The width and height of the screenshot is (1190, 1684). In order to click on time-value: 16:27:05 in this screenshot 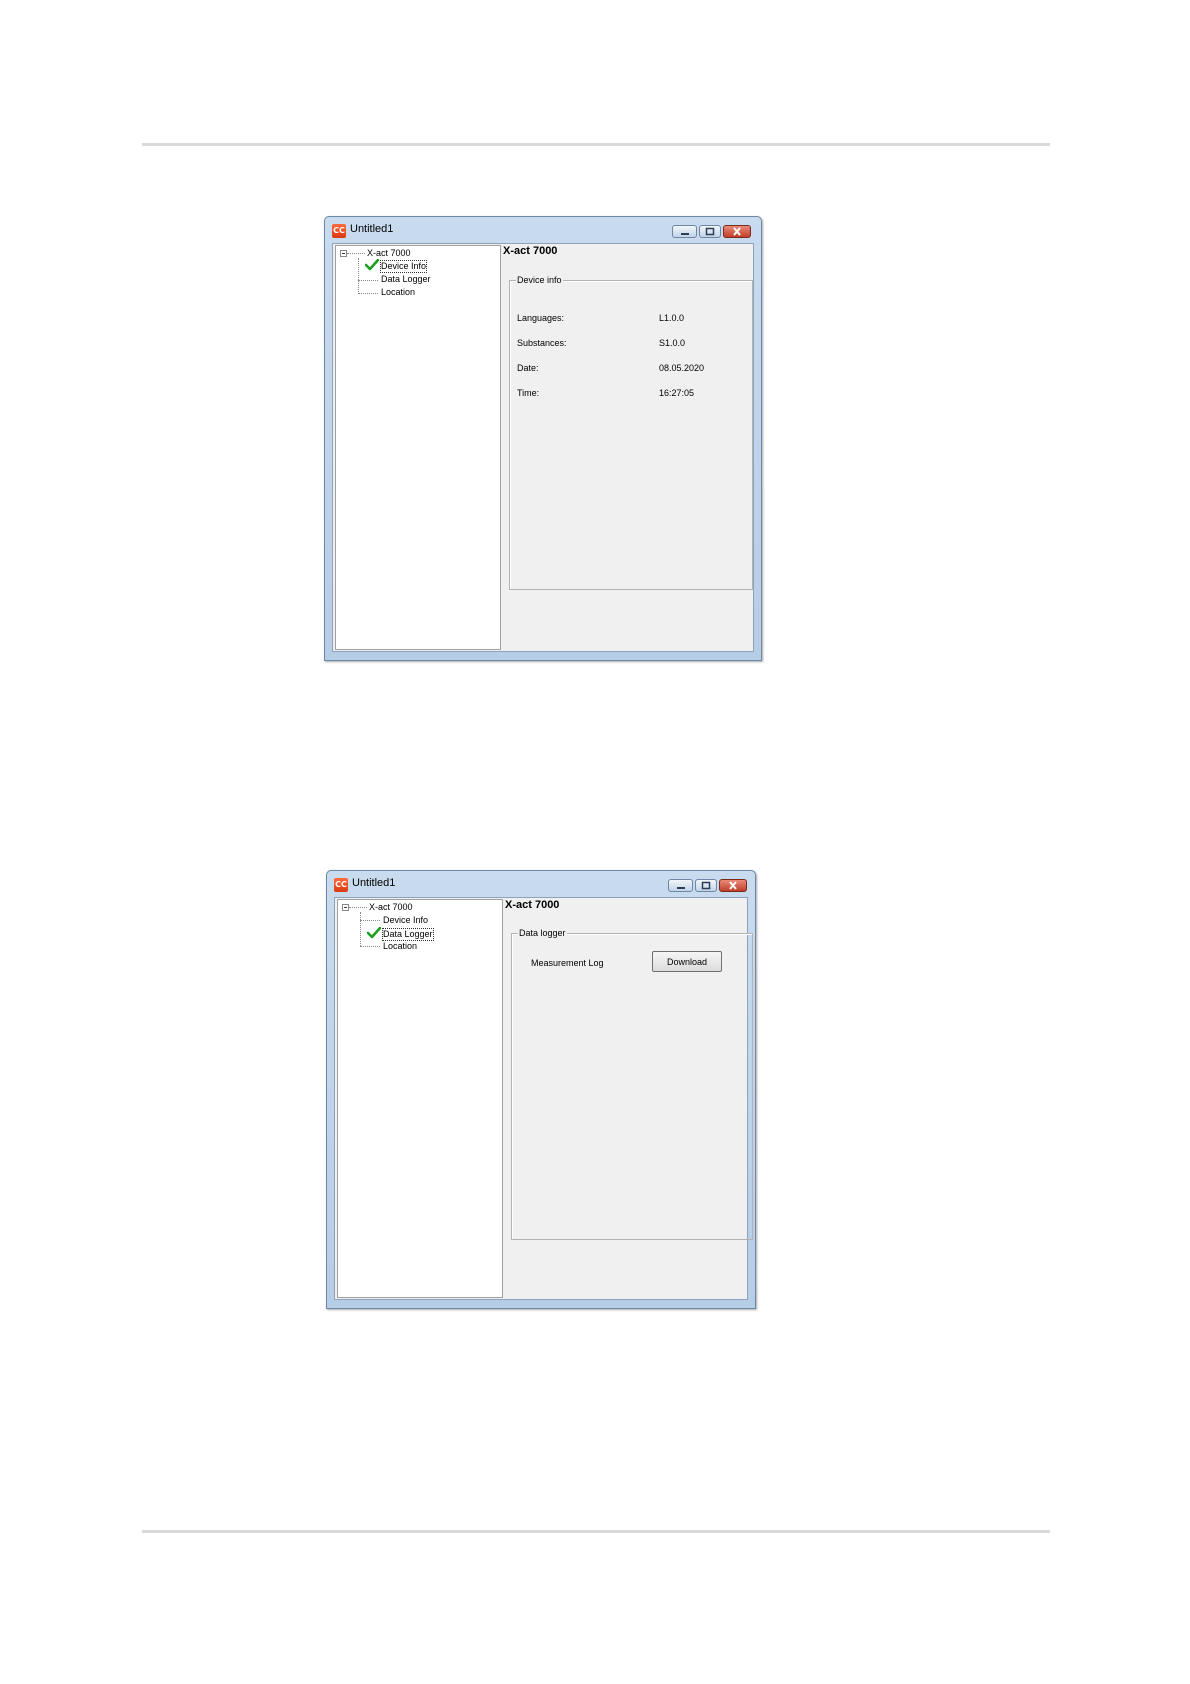, I will do `click(677, 393)`.